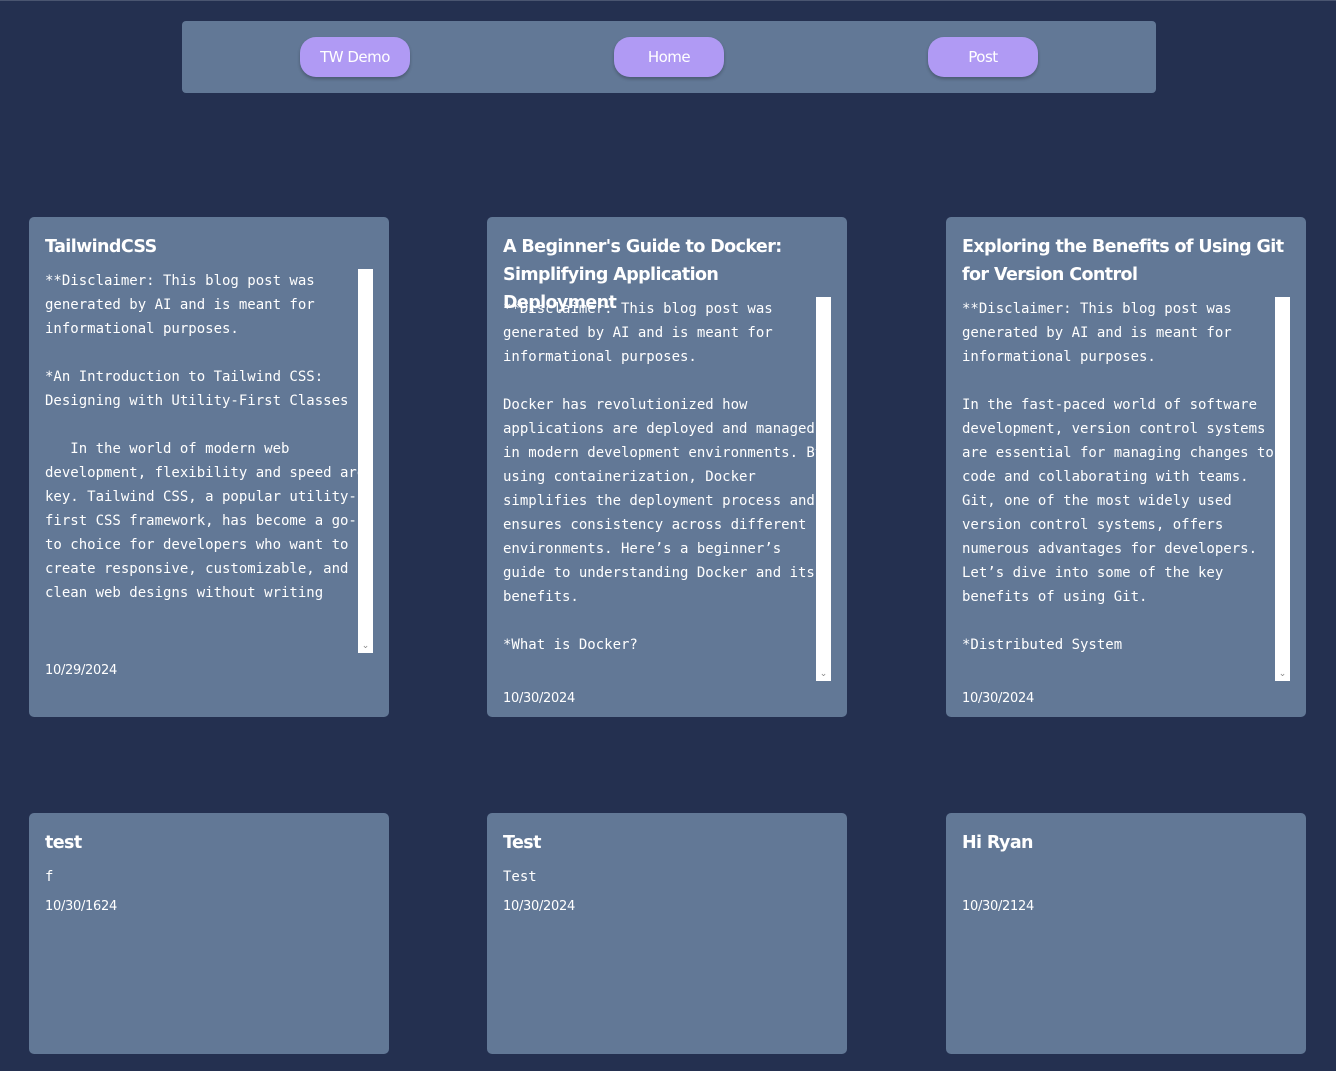 The height and width of the screenshot is (1071, 1336). What do you see at coordinates (520, 877) in the screenshot?
I see `post-body: Test` at bounding box center [520, 877].